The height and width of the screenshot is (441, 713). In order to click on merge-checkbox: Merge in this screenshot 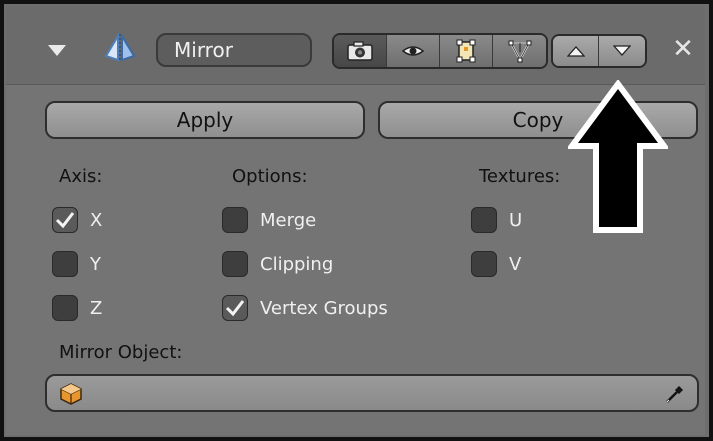, I will do `click(269, 220)`.